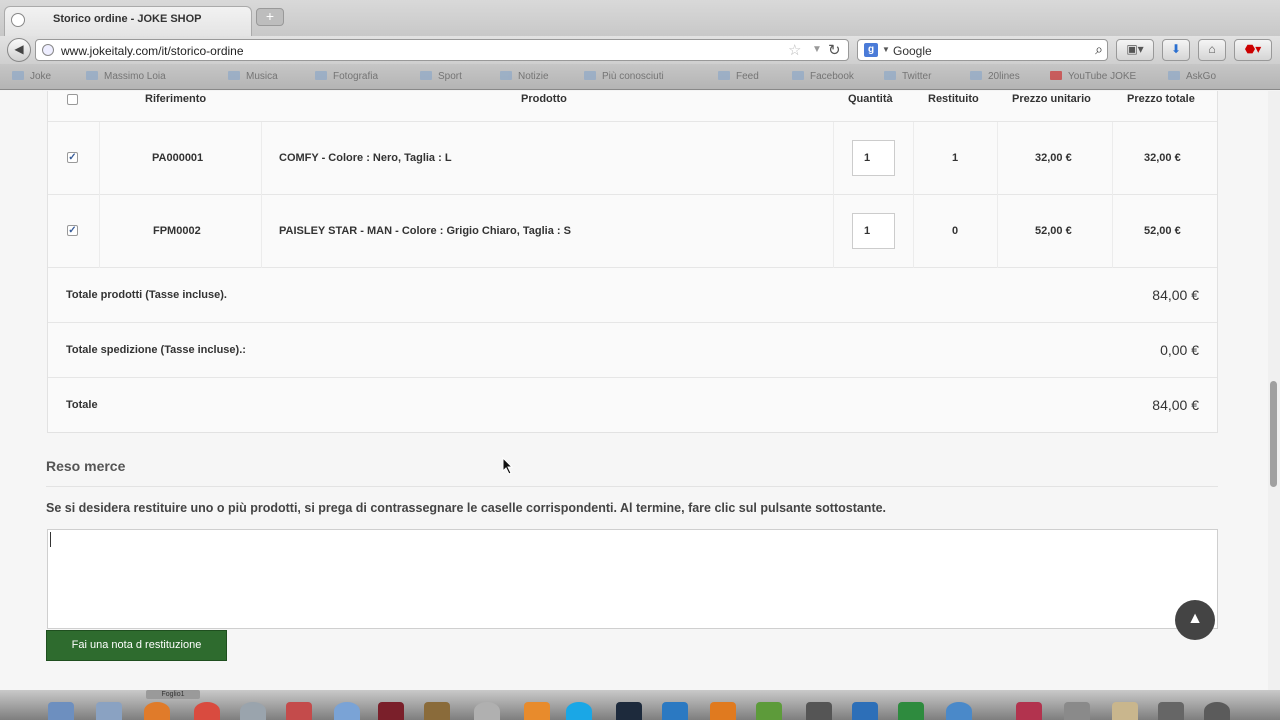 The width and height of the screenshot is (1280, 720). Describe the element at coordinates (1175, 295) in the screenshot. I see `total-products-value: 84,00 €` at that location.